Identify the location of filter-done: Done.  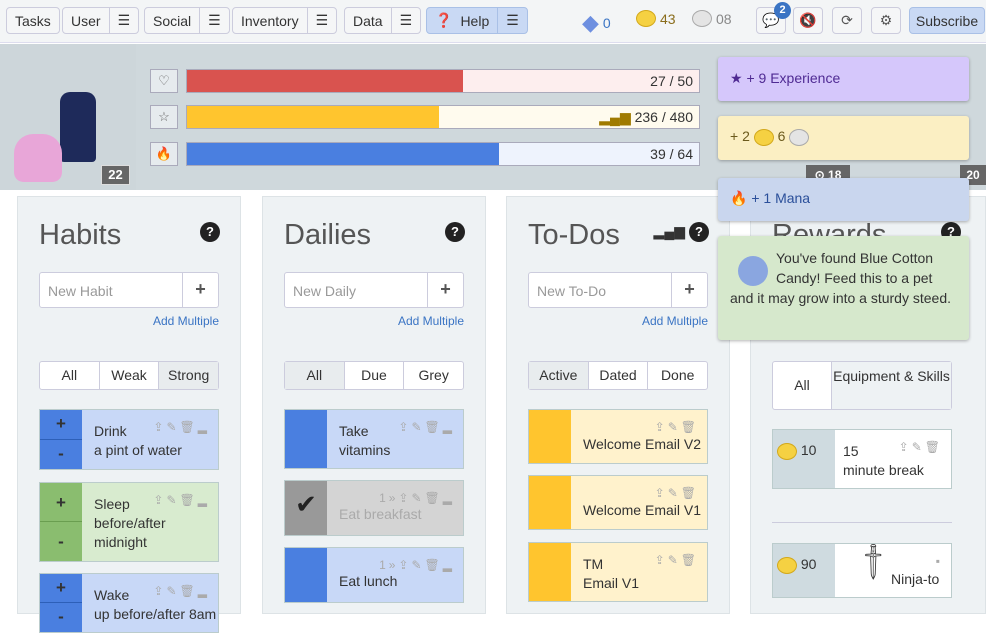
(677, 375).